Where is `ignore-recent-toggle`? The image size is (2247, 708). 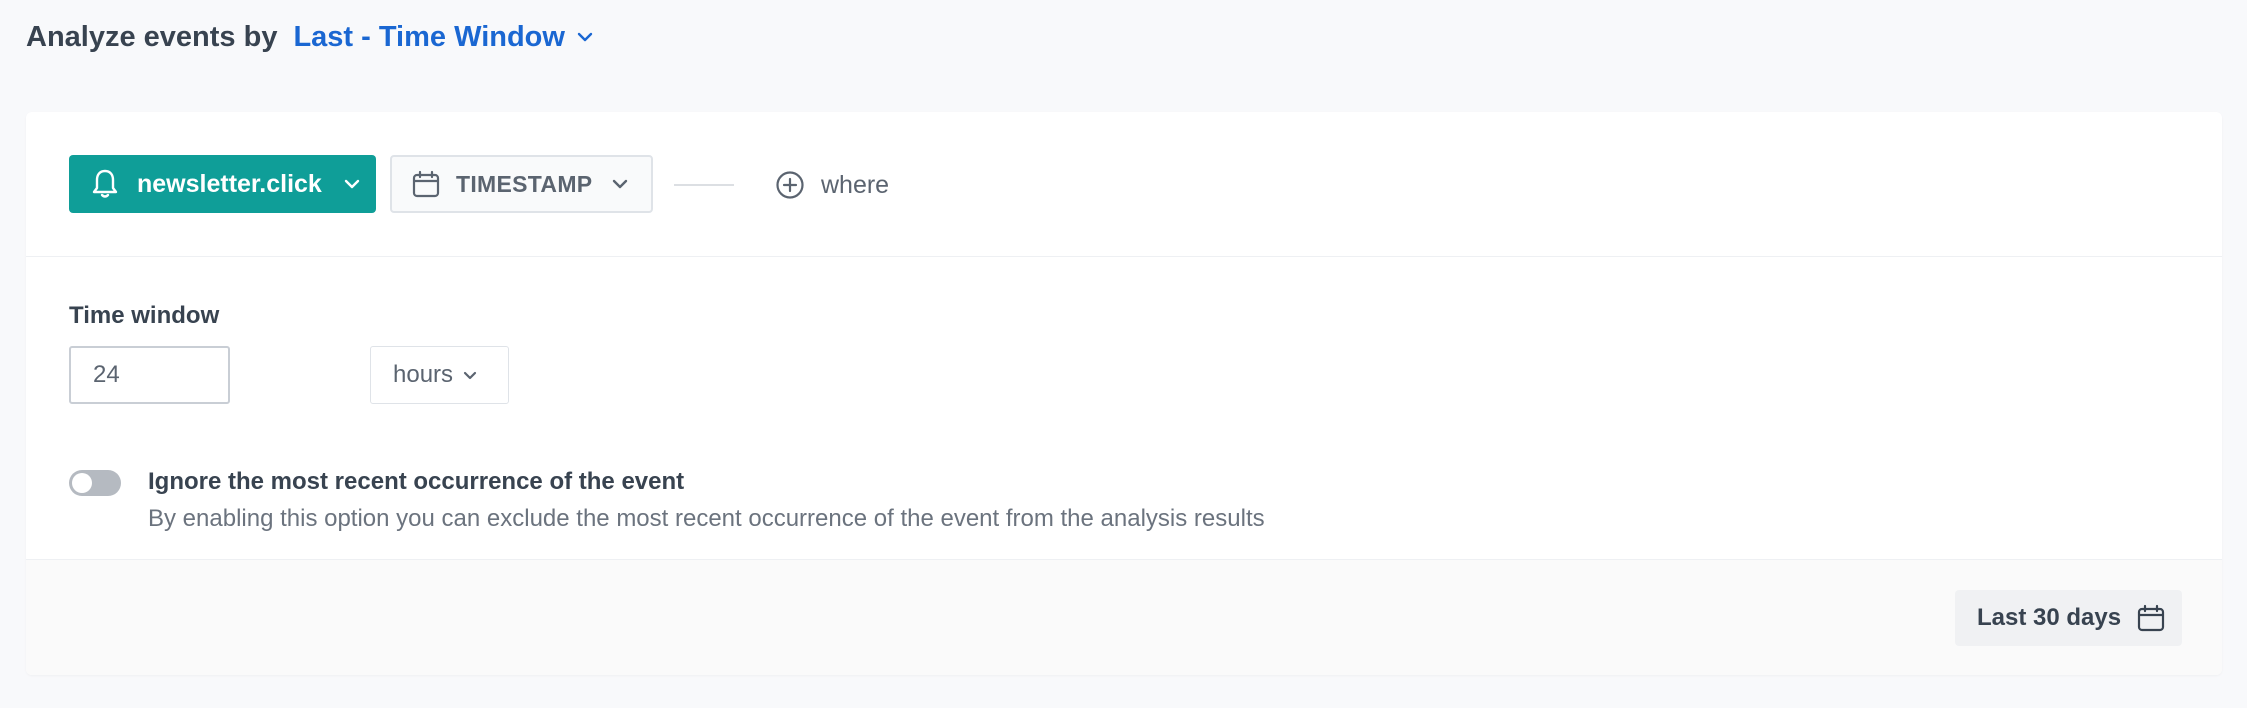
ignore-recent-toggle is located at coordinates (95, 483).